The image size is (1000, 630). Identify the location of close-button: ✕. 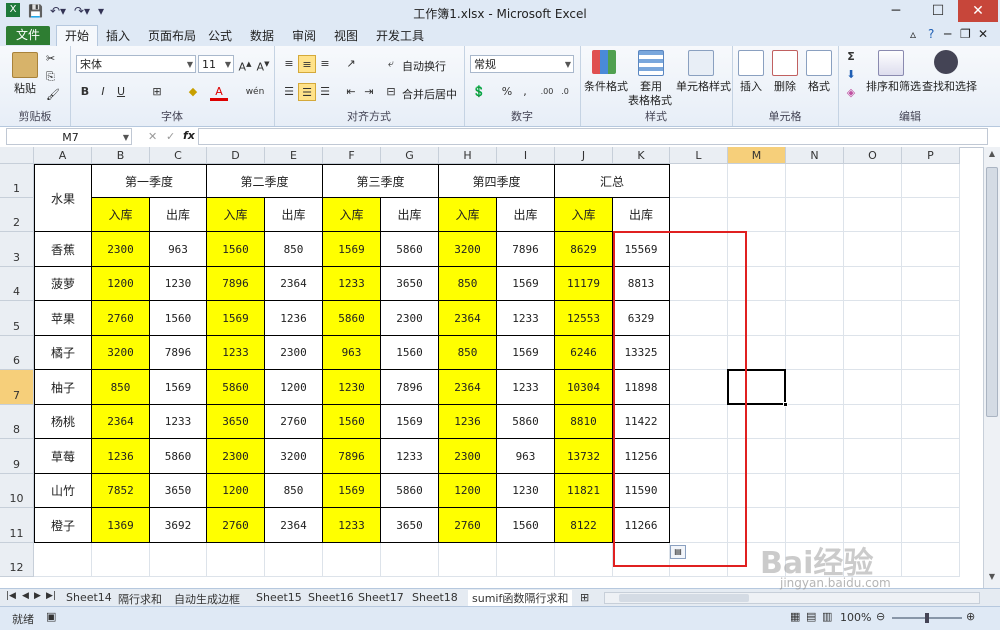
(978, 11).